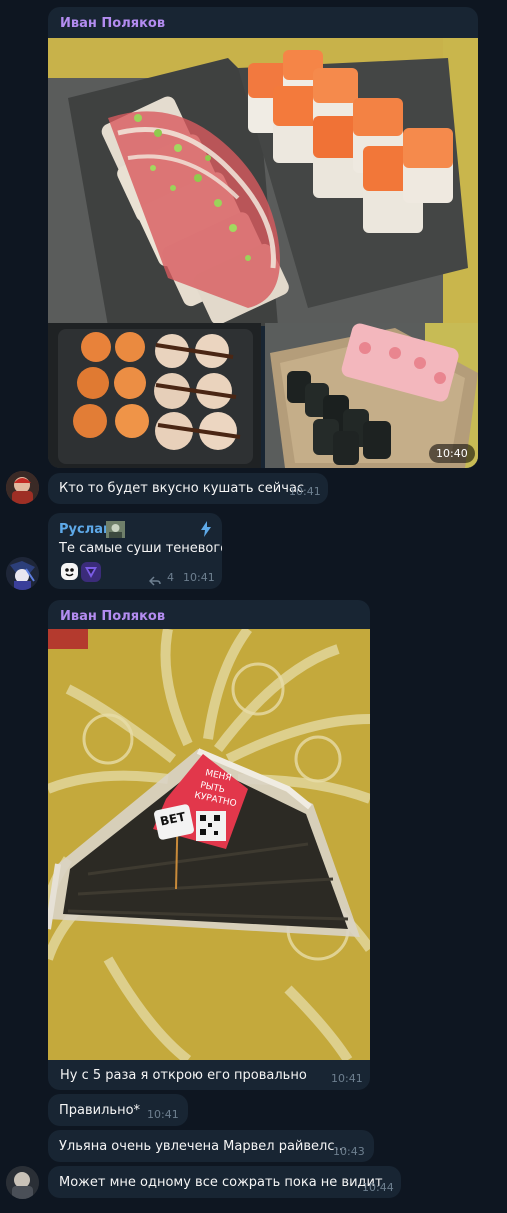 The height and width of the screenshot is (1213, 507). What do you see at coordinates (182, 488) in the screenshot?
I see `message-text: Кто то будет вкусно кушать сейчас` at bounding box center [182, 488].